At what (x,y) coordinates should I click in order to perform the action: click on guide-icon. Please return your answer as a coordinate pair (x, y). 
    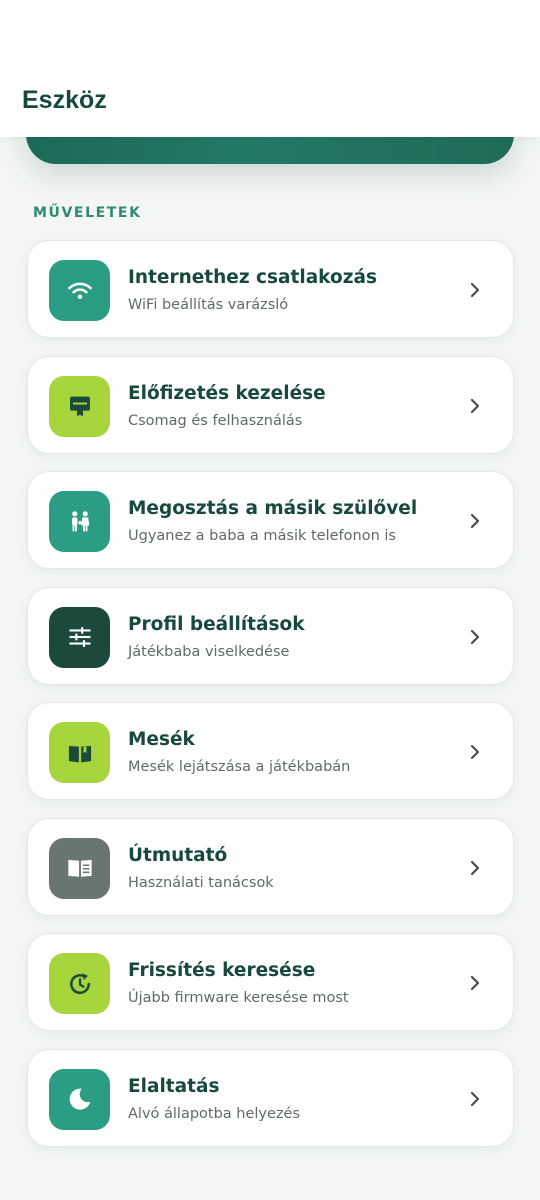
    Looking at the image, I should click on (79, 868).